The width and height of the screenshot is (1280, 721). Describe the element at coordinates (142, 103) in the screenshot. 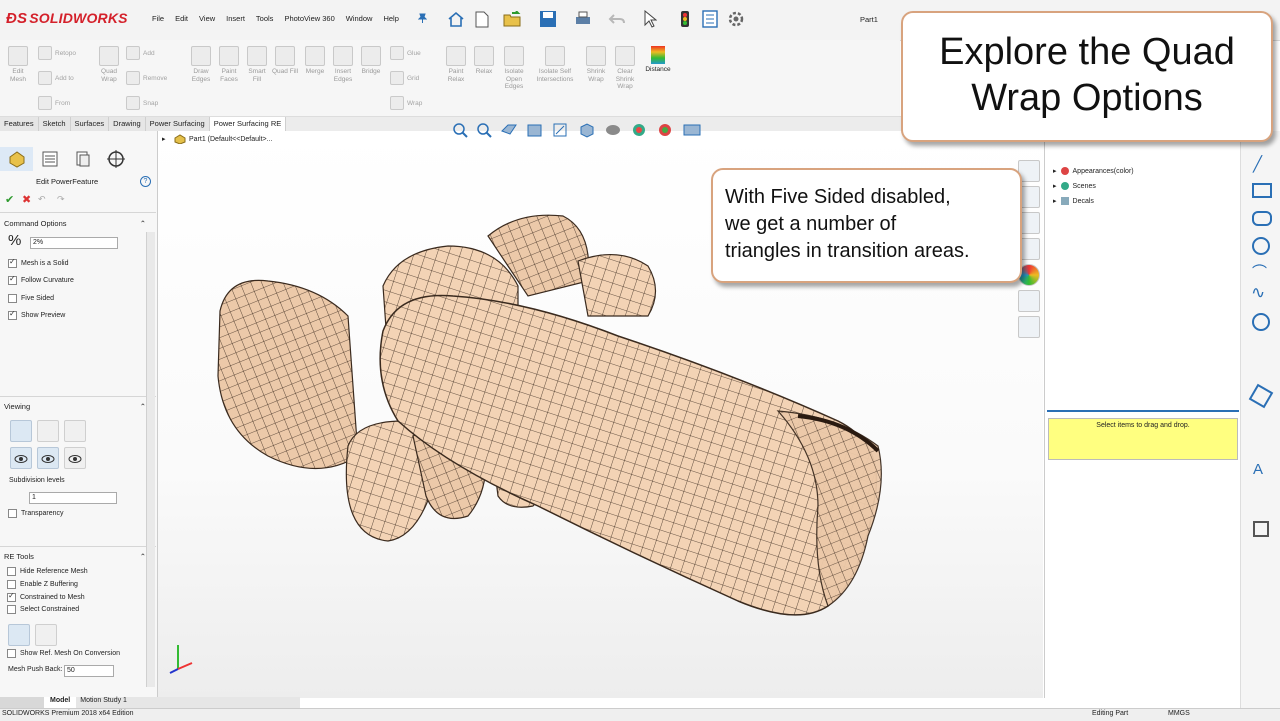

I see `snap-button: Snap` at that location.